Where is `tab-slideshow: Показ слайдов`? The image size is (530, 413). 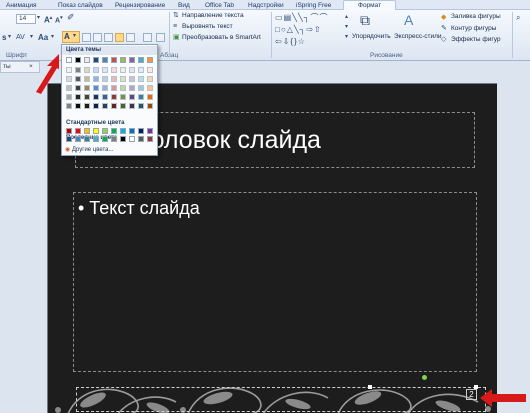
tab-slideshow: Показ слайдов is located at coordinates (80, 5).